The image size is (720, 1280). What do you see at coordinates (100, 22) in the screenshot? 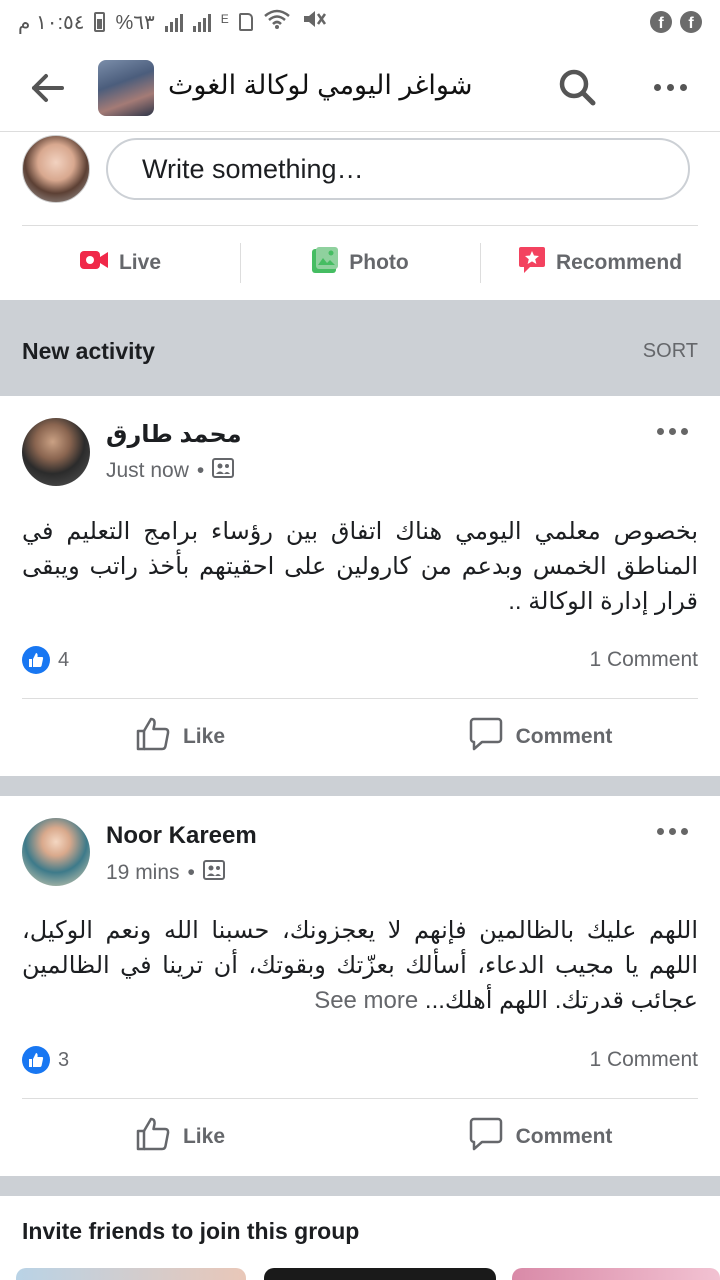
I see `battery-icon` at bounding box center [100, 22].